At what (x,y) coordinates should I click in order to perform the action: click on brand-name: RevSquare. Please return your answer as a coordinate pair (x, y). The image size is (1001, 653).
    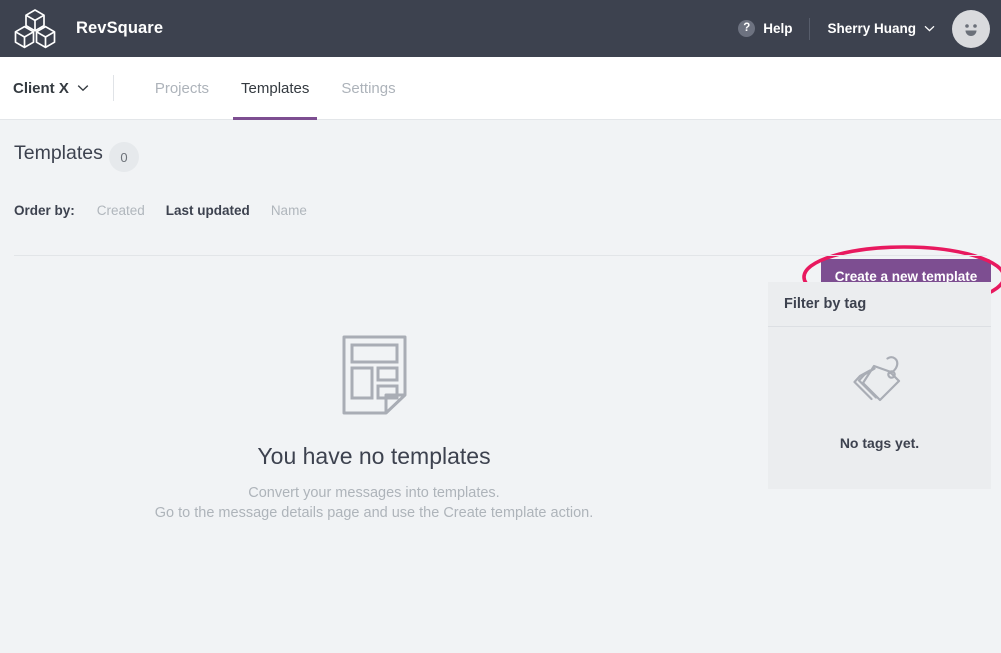
    Looking at the image, I should click on (120, 28).